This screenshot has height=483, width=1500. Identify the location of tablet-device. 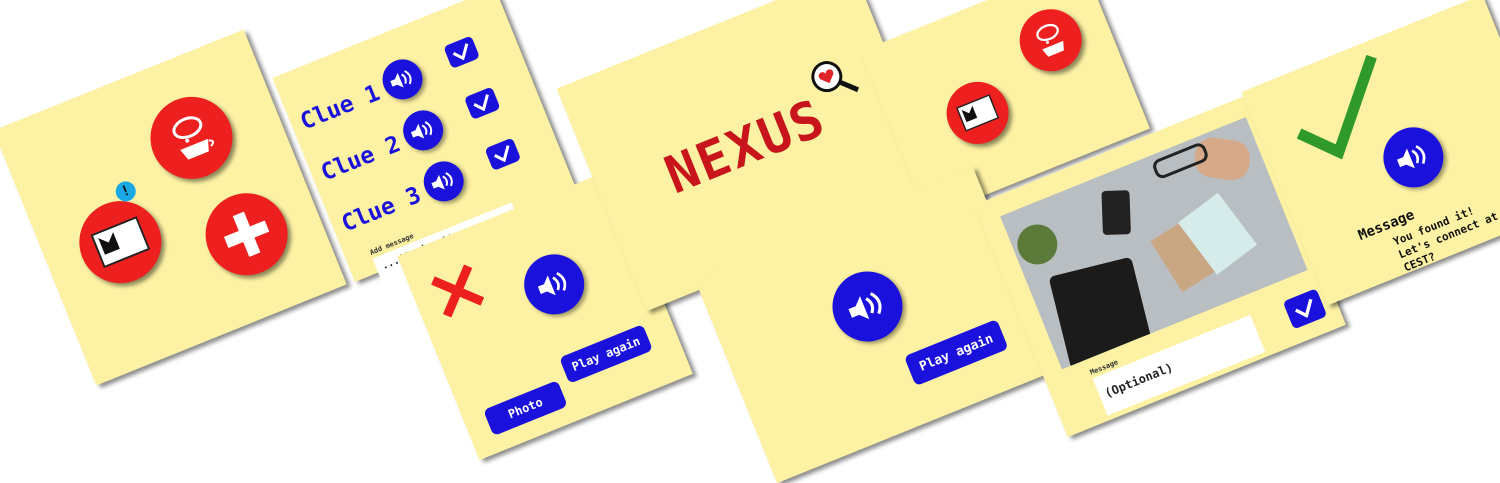
(1101, 313).